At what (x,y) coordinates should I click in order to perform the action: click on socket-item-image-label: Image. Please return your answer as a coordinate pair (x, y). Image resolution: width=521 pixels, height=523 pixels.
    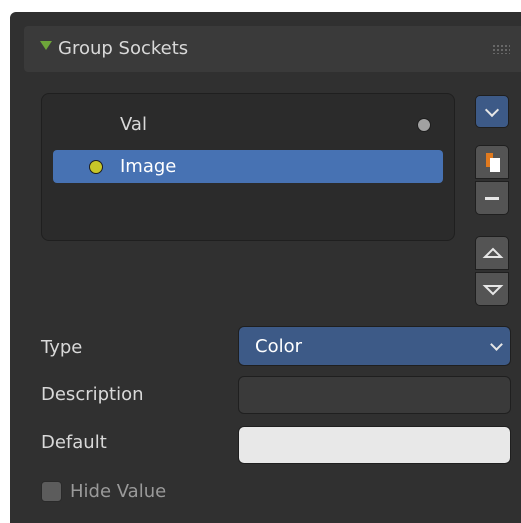
    Looking at the image, I should click on (148, 167).